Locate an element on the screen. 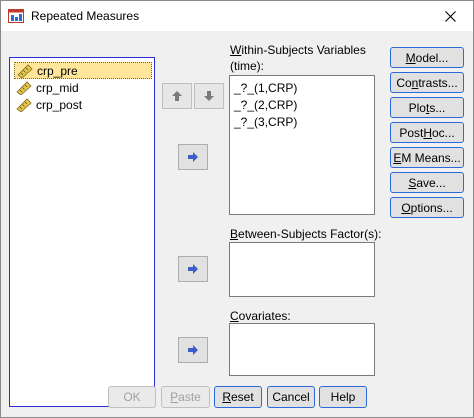  close-icon is located at coordinates (450, 16).